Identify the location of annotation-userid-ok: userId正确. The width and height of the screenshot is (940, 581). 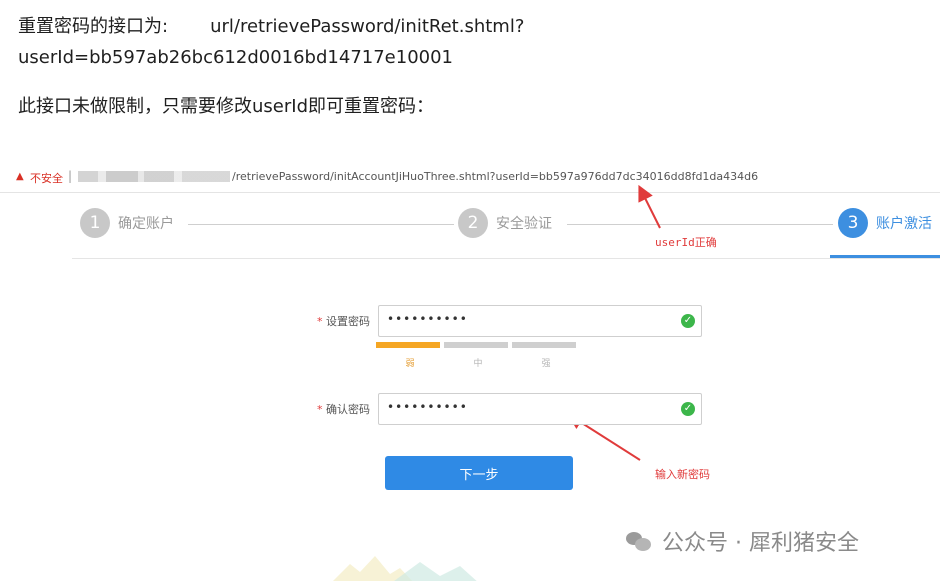
(686, 242).